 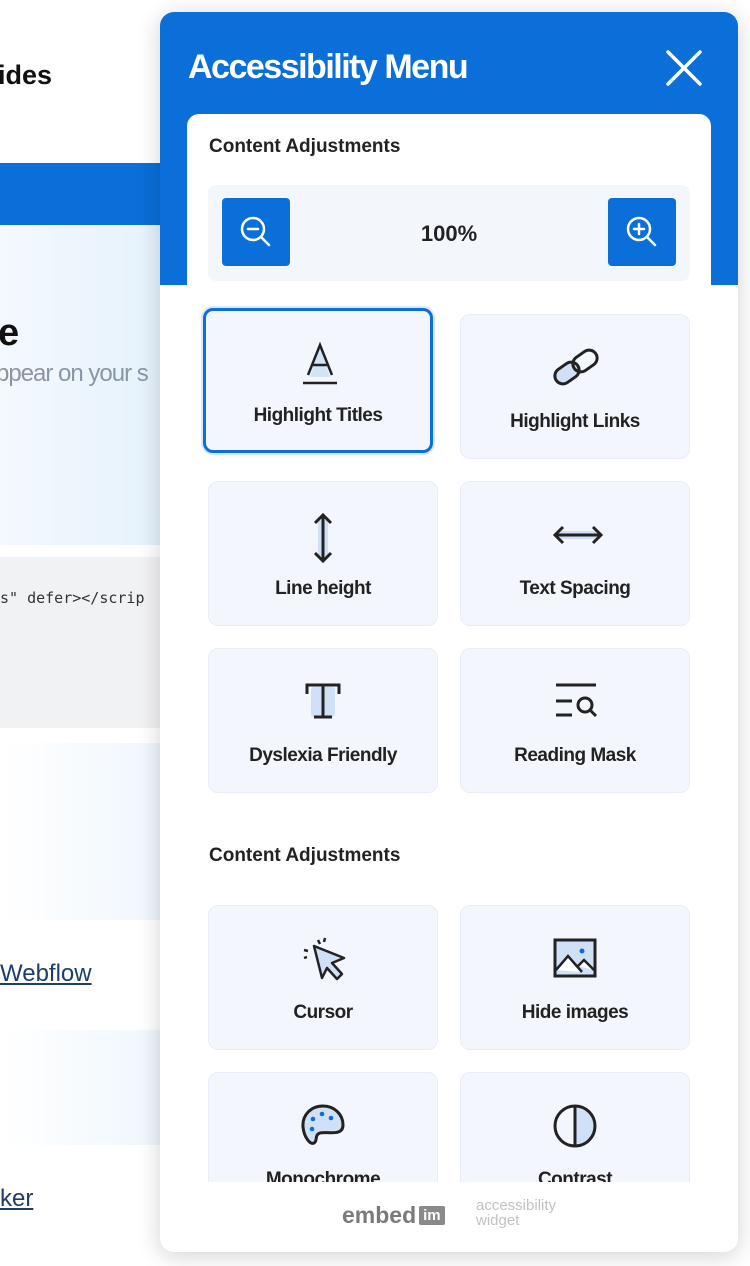 I want to click on close-button, so click(x=684, y=68).